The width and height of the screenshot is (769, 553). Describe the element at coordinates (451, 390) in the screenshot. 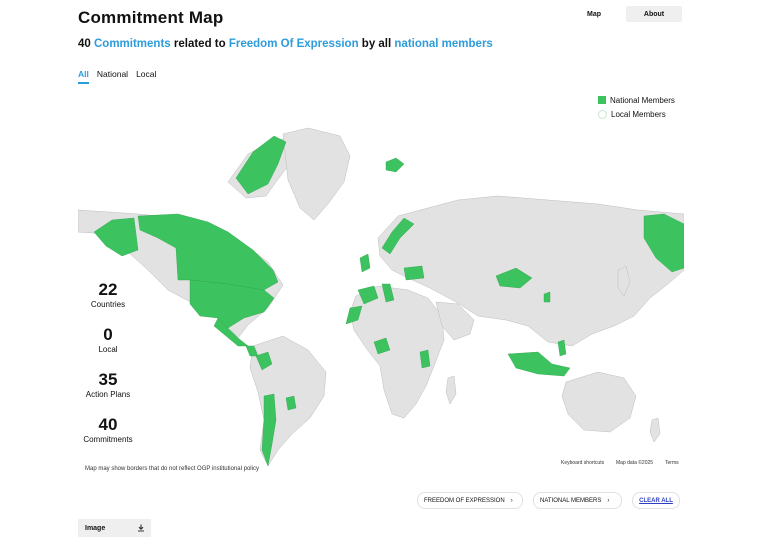

I see `land-madagascar` at that location.